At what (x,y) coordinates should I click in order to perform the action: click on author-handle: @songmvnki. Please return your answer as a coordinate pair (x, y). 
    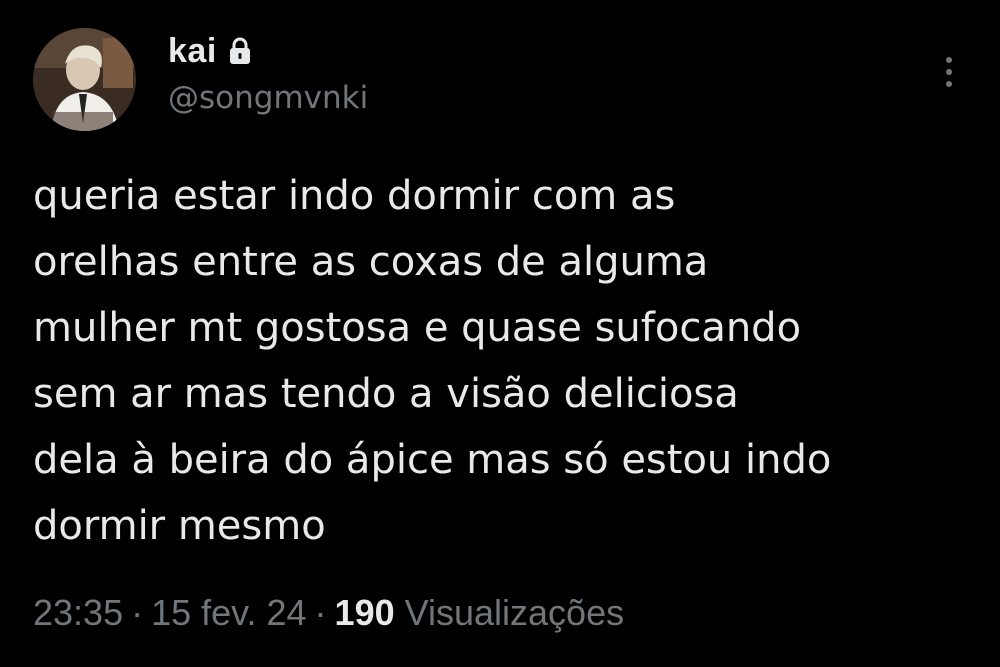
    Looking at the image, I should click on (268, 98).